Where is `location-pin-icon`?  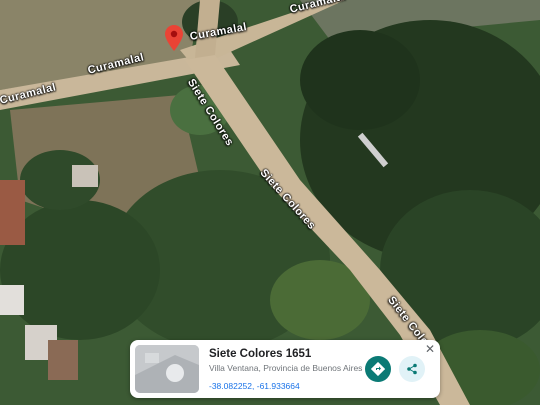
location-pin-icon is located at coordinates (174, 38).